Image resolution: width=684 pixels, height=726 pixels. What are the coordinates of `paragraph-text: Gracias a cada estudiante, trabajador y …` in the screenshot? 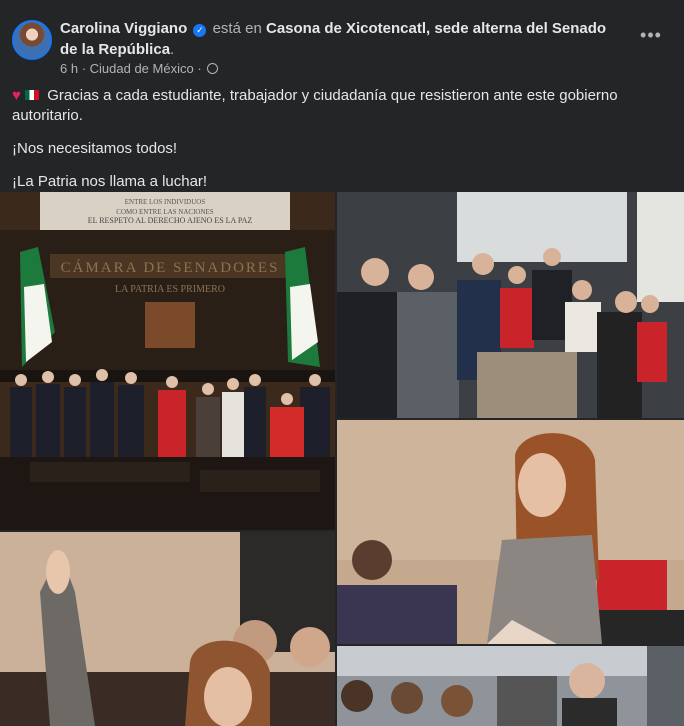 It's located at (315, 105).